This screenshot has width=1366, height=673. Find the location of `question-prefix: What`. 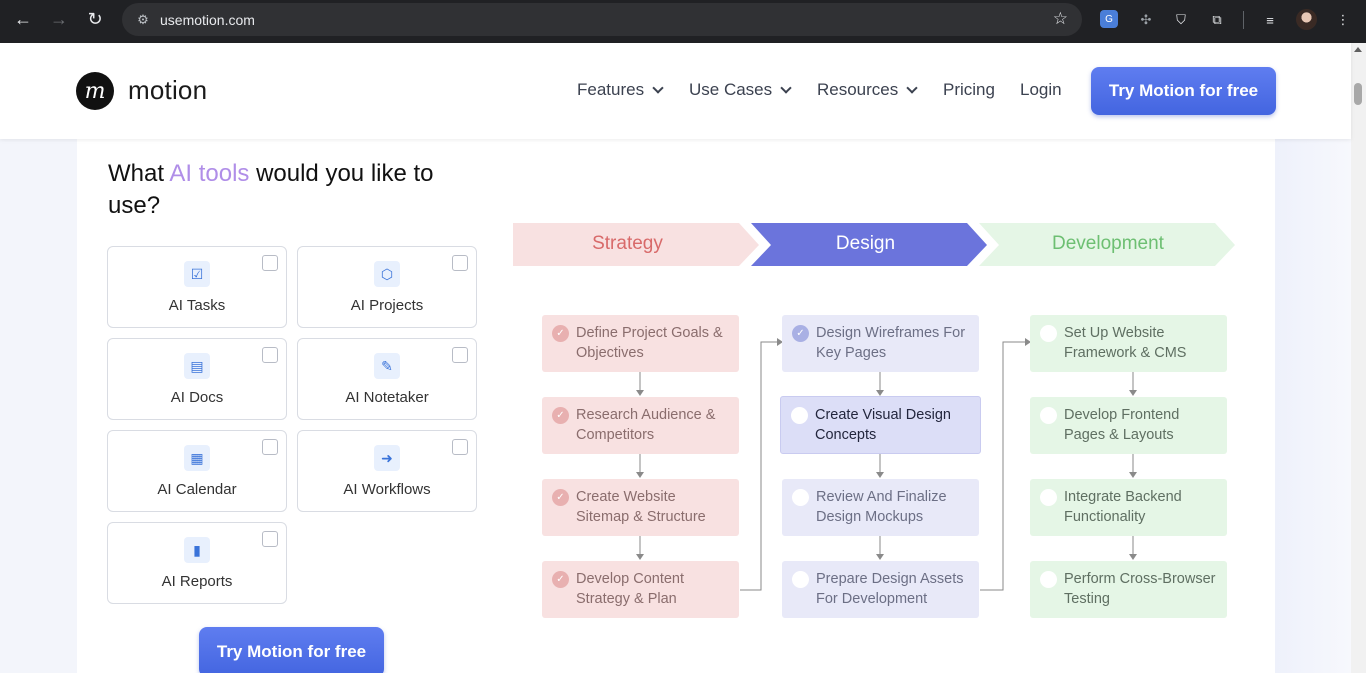

question-prefix: What is located at coordinates (139, 173).